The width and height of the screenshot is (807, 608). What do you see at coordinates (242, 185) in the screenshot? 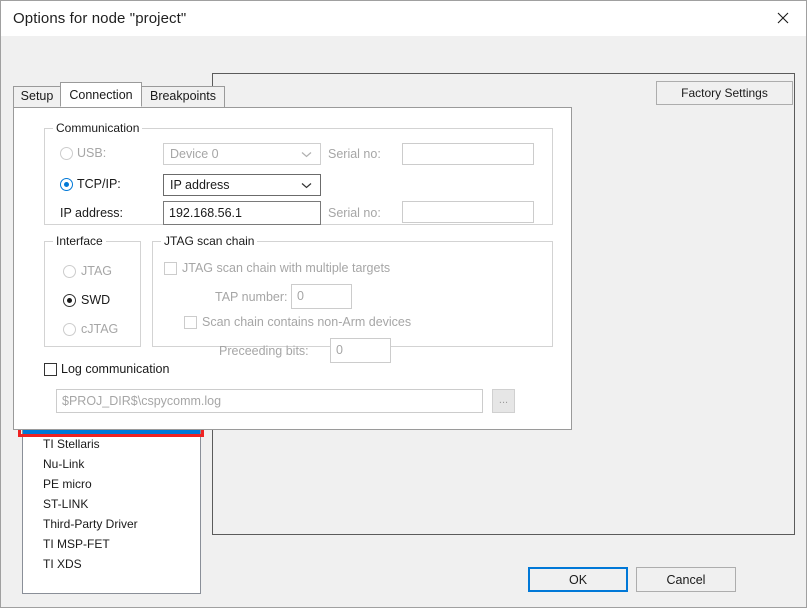
I see `tcpip-mode-combo: IP address` at bounding box center [242, 185].